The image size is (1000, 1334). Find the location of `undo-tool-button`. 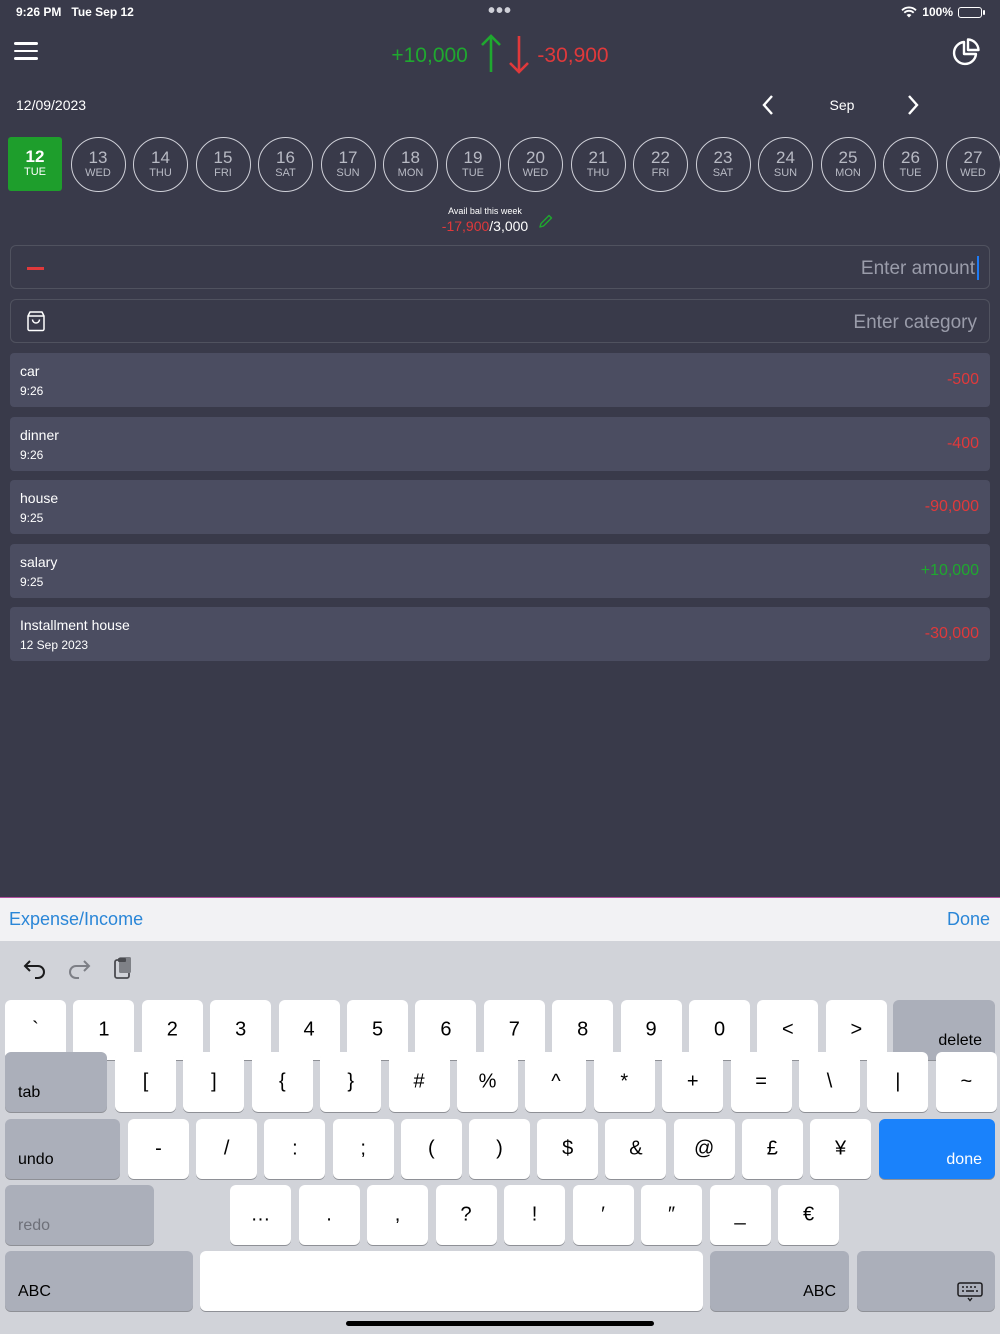

undo-tool-button is located at coordinates (35, 968).